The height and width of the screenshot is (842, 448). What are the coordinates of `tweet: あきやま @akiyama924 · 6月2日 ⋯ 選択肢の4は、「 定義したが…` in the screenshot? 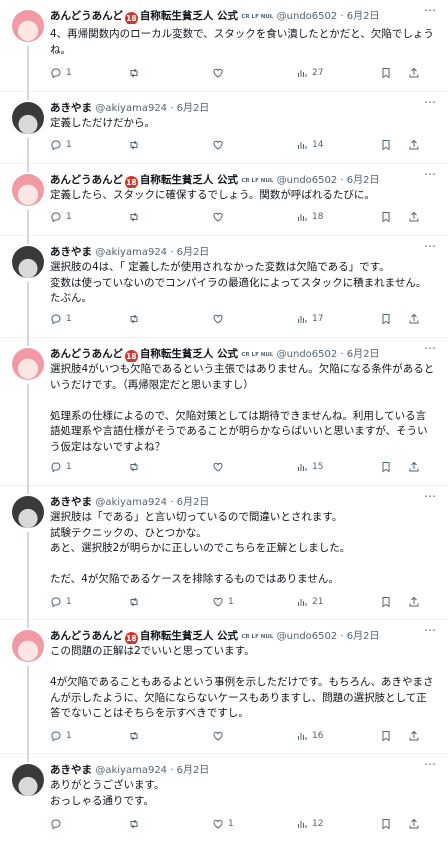 It's located at (224, 286).